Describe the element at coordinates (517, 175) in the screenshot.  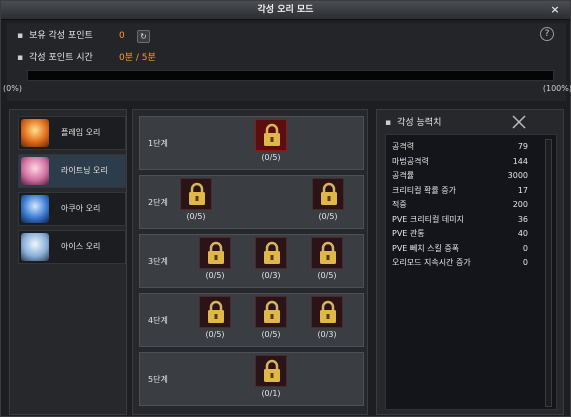
I see `stat-value: 3000` at that location.